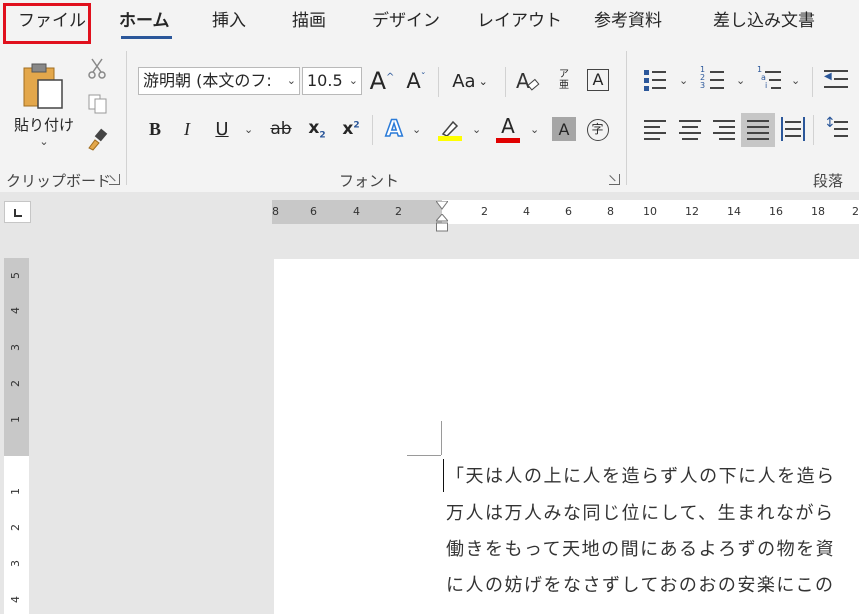 The image size is (859, 614). I want to click on italic-icon: I, so click(187, 128).